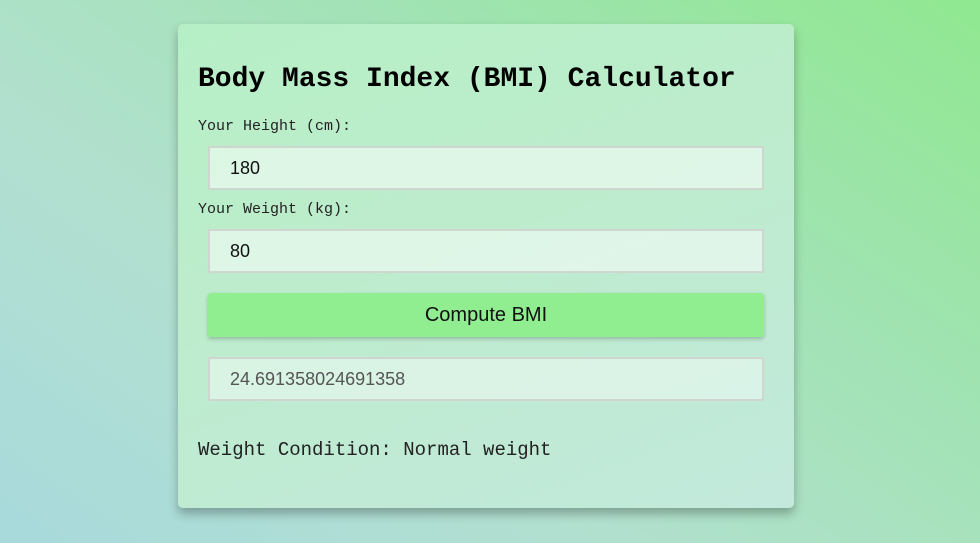 The width and height of the screenshot is (980, 543). I want to click on height-label: Your Height (cm):, so click(275, 126).